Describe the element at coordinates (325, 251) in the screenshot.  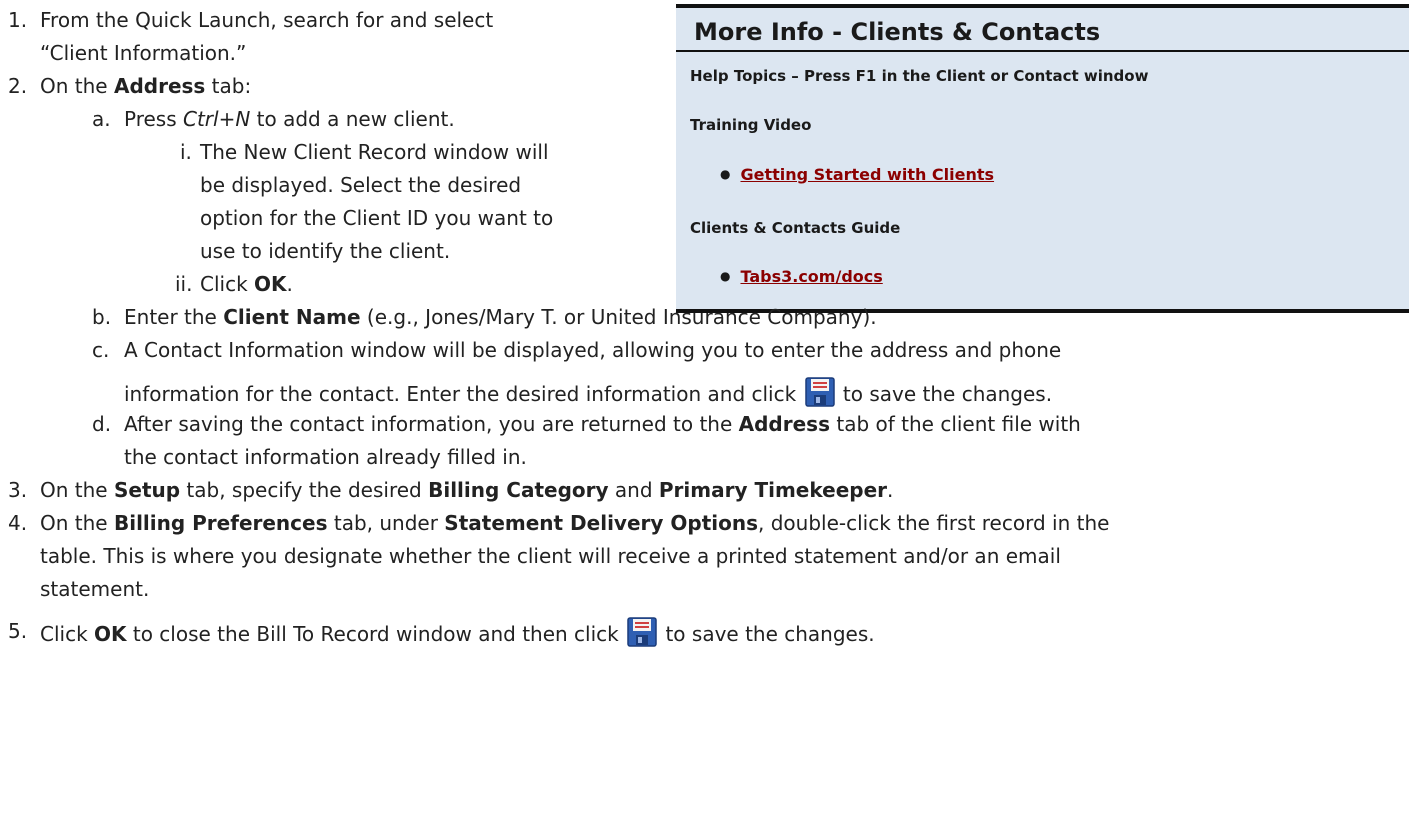
I see `step-2ai-text-cont: use to identify the client.` at that location.